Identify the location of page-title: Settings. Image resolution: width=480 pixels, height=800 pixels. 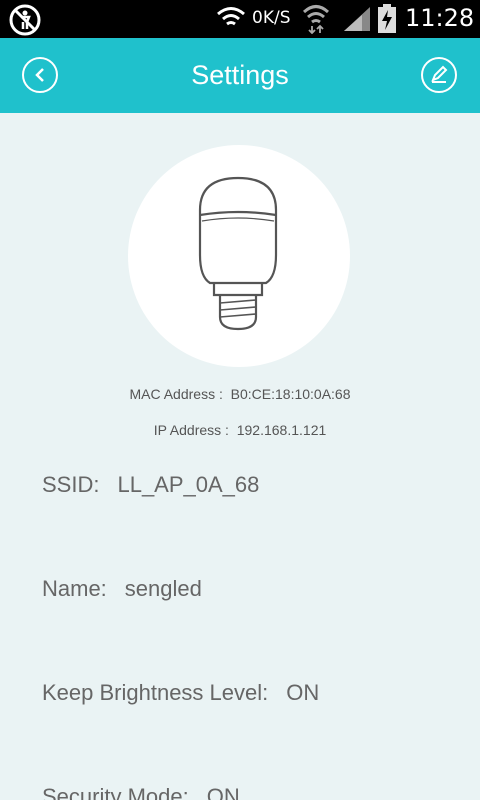
(240, 75).